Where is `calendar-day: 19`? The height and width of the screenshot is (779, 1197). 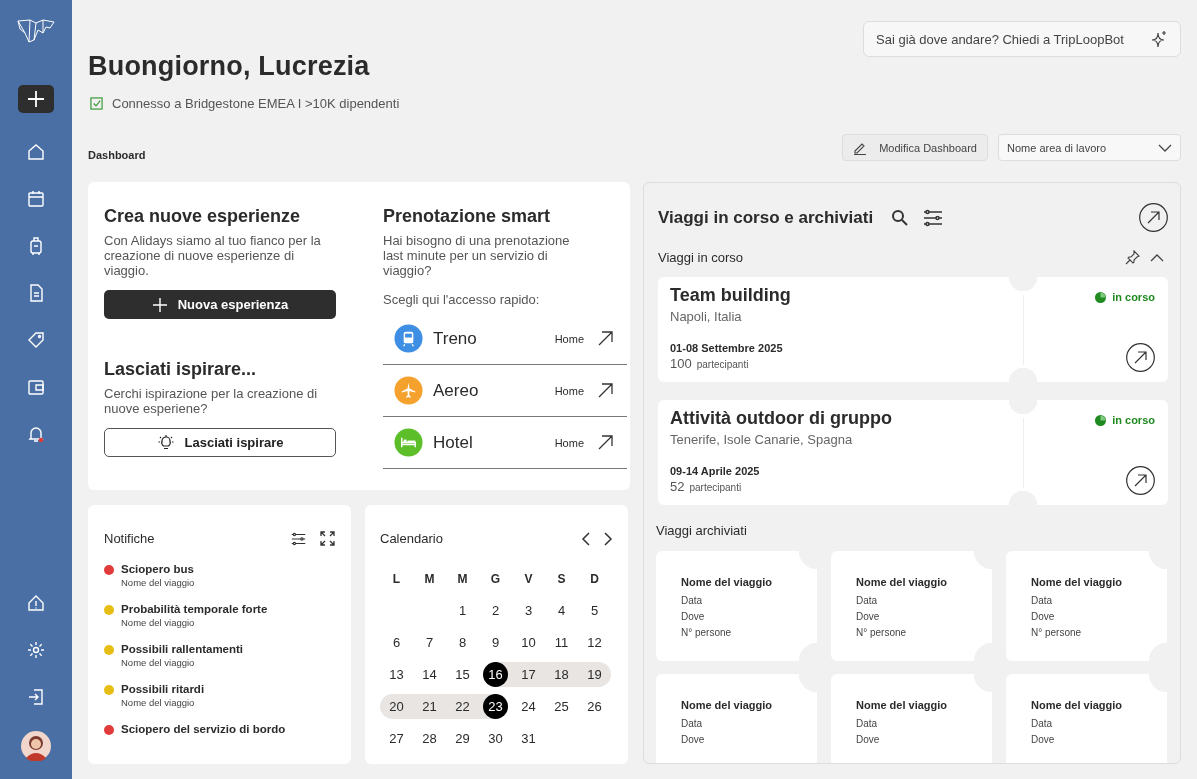 calendar-day: 19 is located at coordinates (594, 674).